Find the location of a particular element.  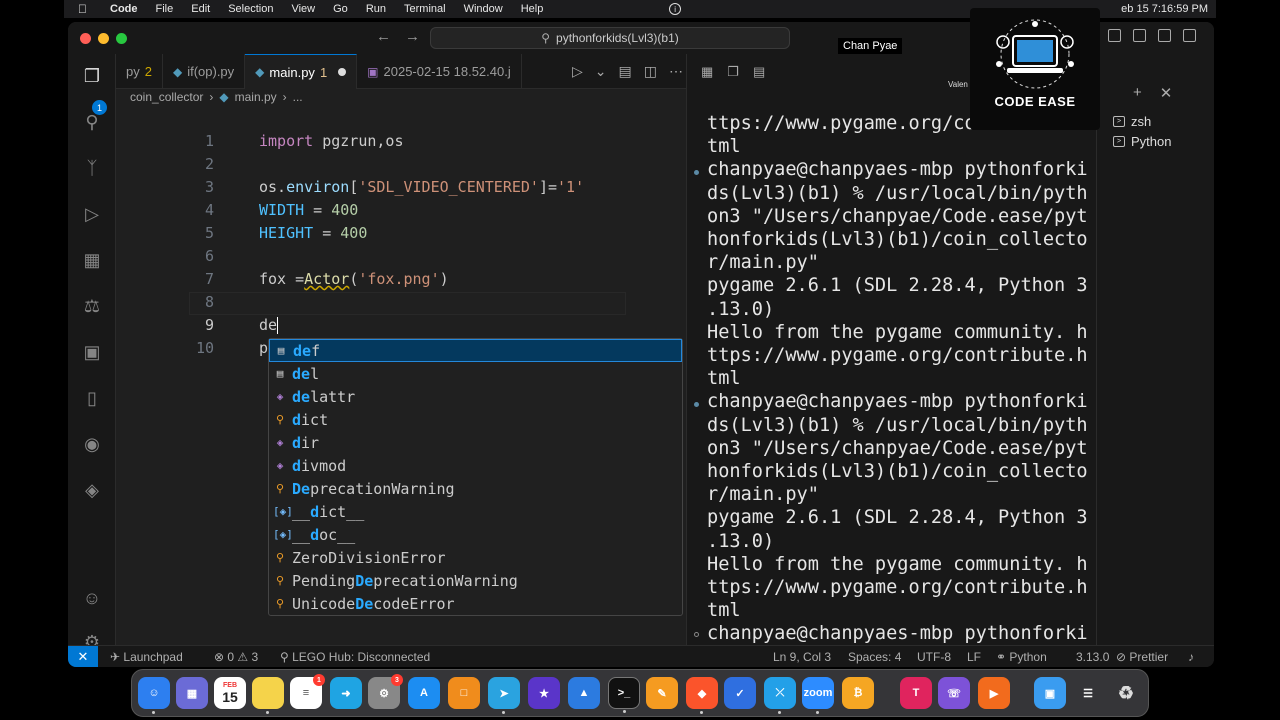

terminal-session-python: > Python is located at coordinates (1142, 141).